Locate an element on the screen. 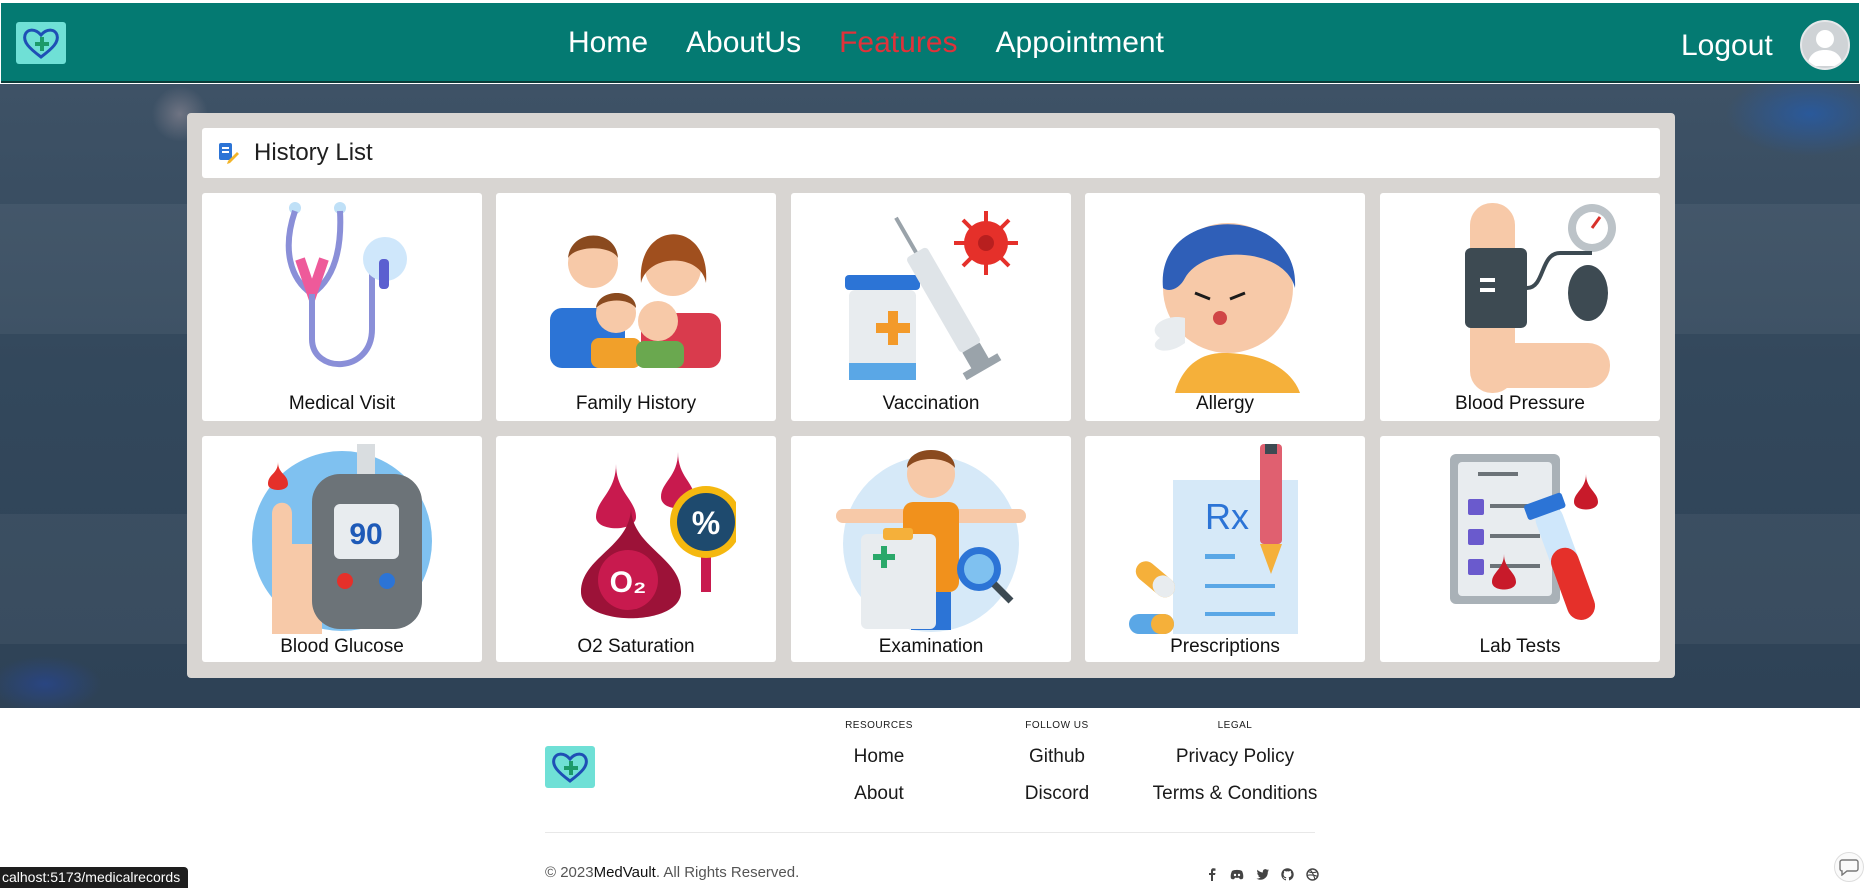 This screenshot has height=888, width=1871. card-label: Prescriptions is located at coordinates (1225, 646).